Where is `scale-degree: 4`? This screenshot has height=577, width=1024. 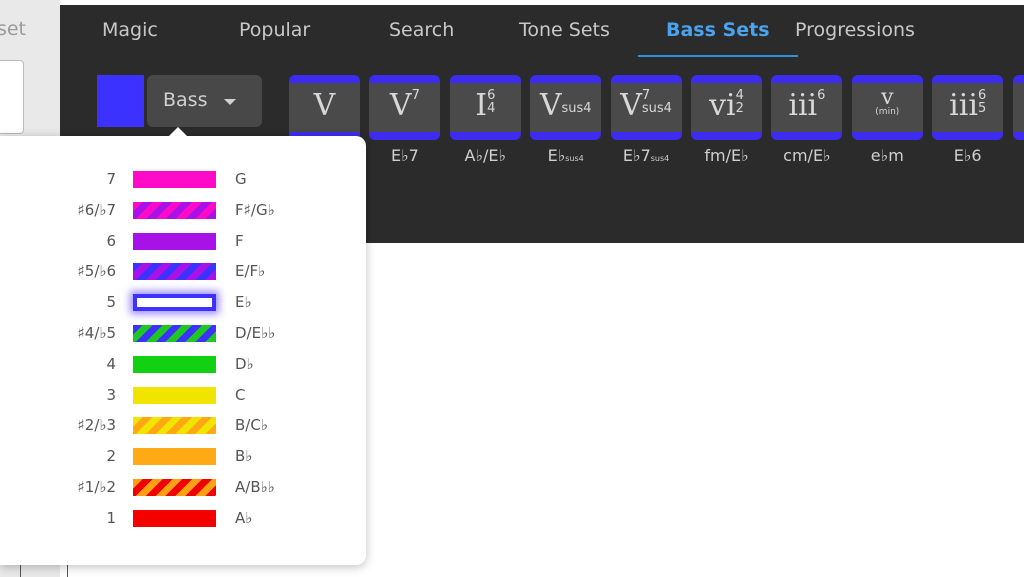
scale-degree: 4 is located at coordinates (111, 363).